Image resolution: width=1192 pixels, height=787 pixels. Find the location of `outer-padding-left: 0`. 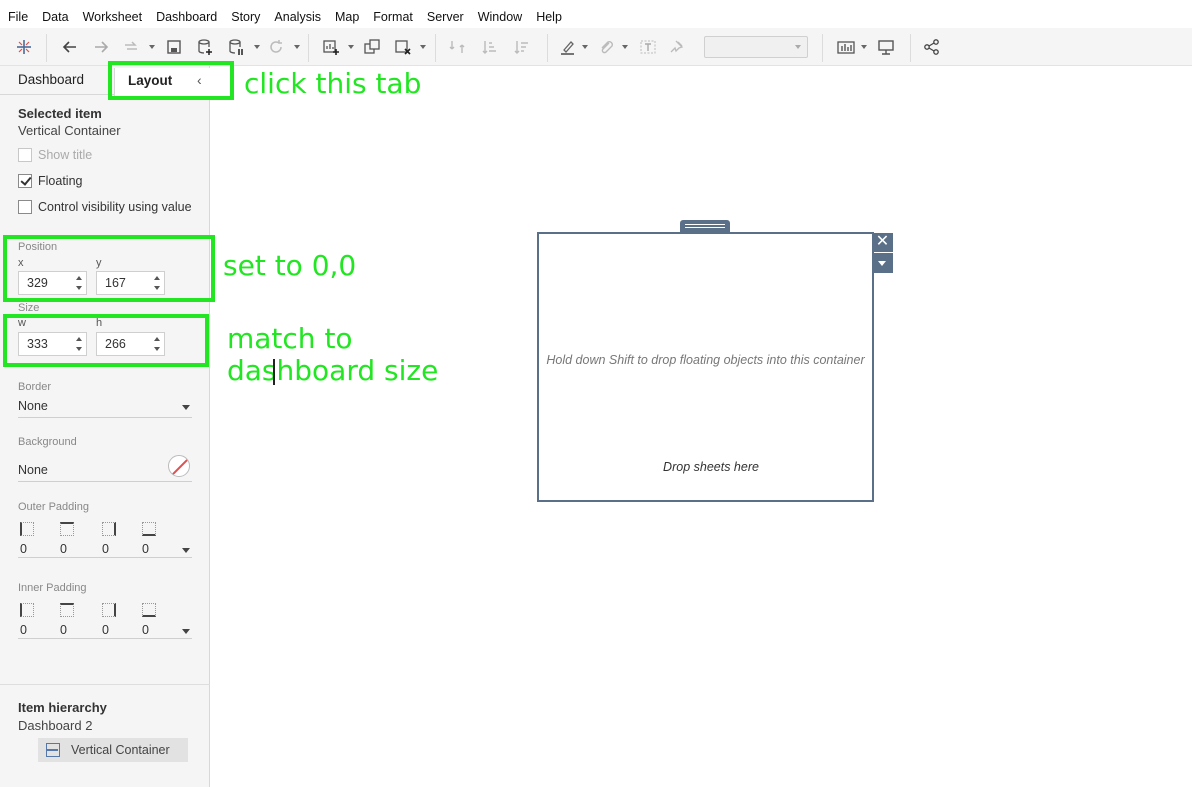

outer-padding-left: 0 is located at coordinates (23, 549).